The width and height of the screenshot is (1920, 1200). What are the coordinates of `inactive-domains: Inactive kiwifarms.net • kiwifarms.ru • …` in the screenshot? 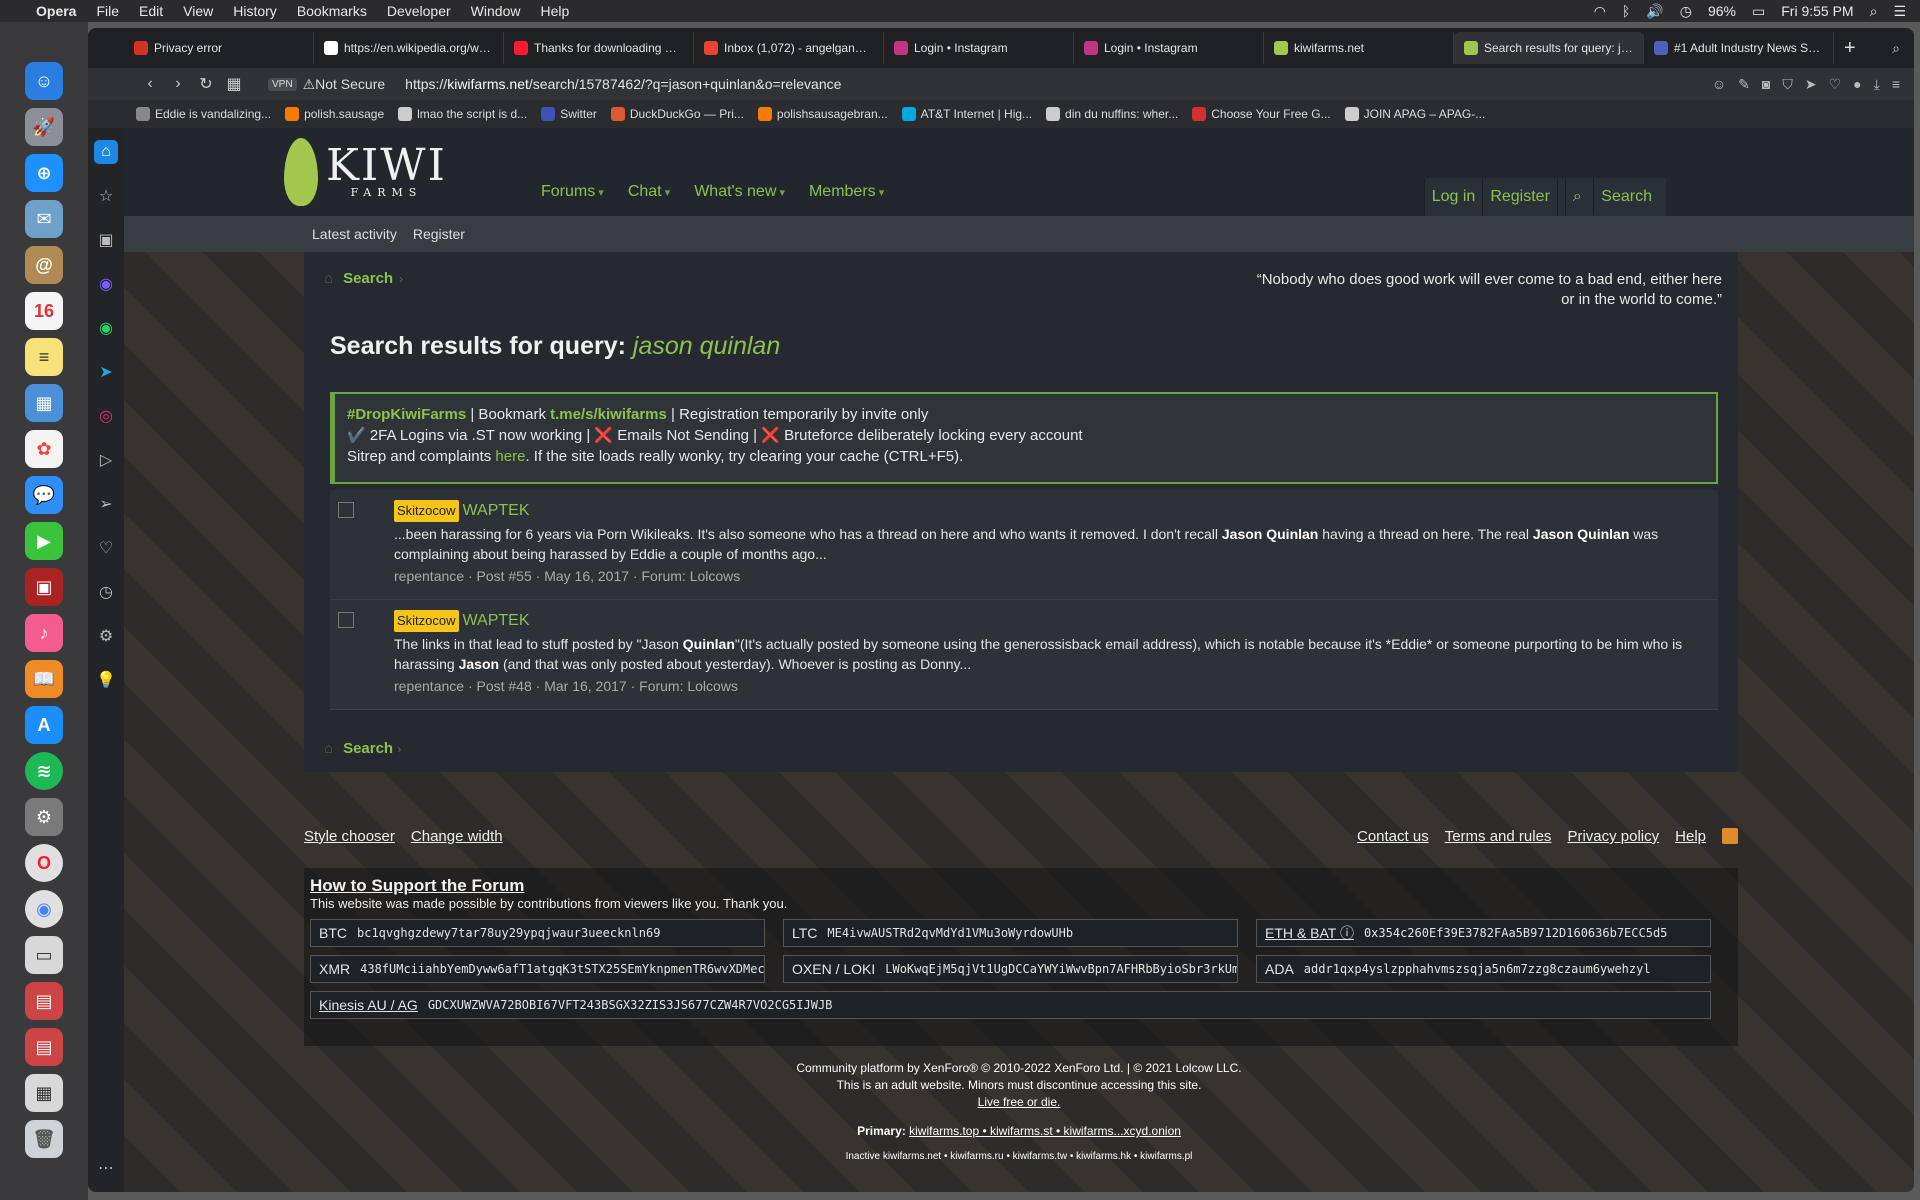 It's located at (1019, 1156).